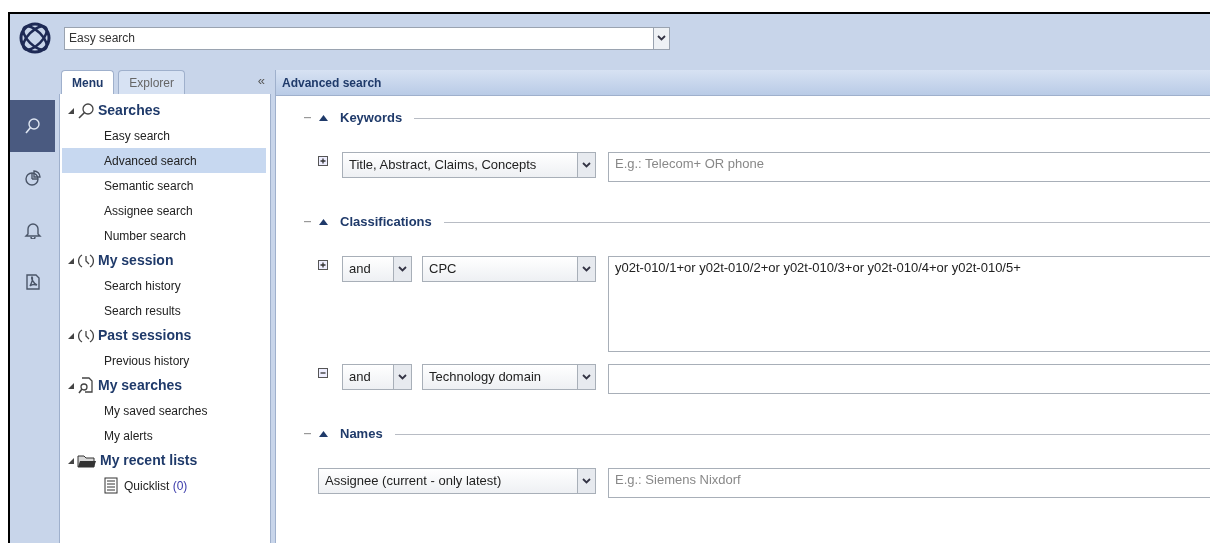 The image size is (1210, 543). I want to click on search-mode-select: Easy search, so click(367, 38).